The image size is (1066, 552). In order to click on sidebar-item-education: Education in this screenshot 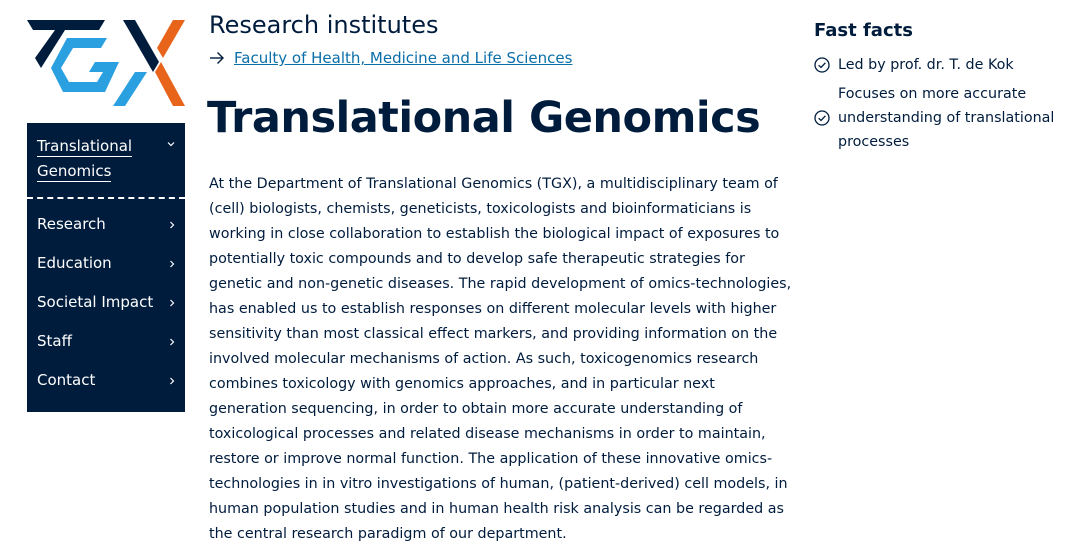, I will do `click(106, 263)`.